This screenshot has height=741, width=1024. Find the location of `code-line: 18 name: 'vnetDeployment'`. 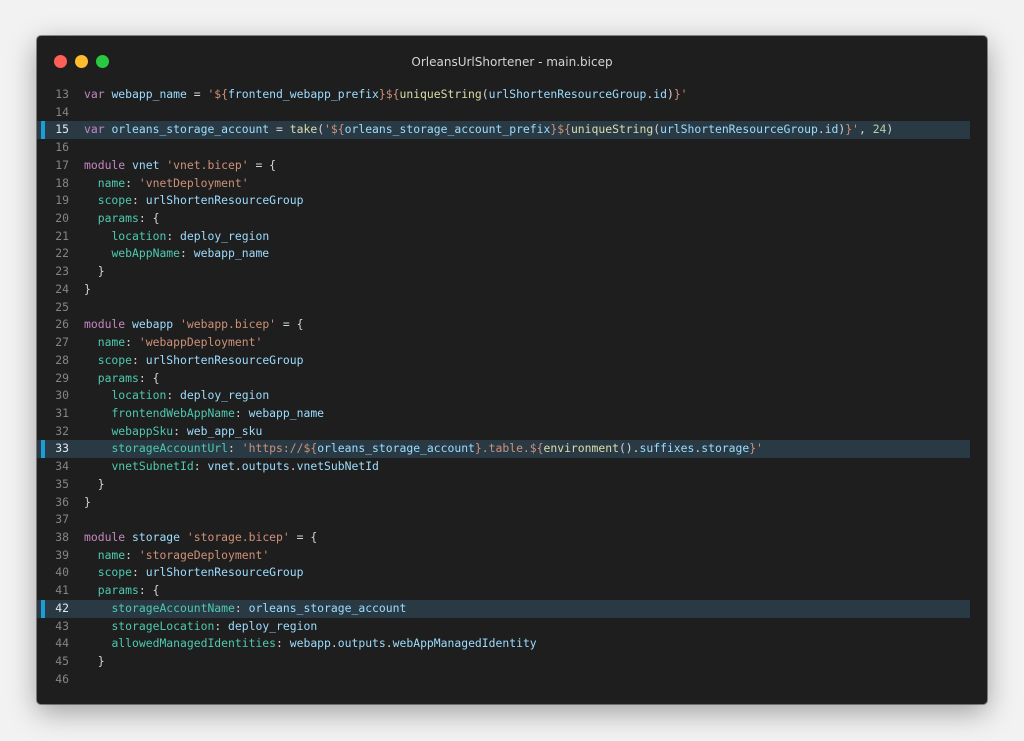

code-line: 18 name: 'vnetDeployment' is located at coordinates (512, 184).